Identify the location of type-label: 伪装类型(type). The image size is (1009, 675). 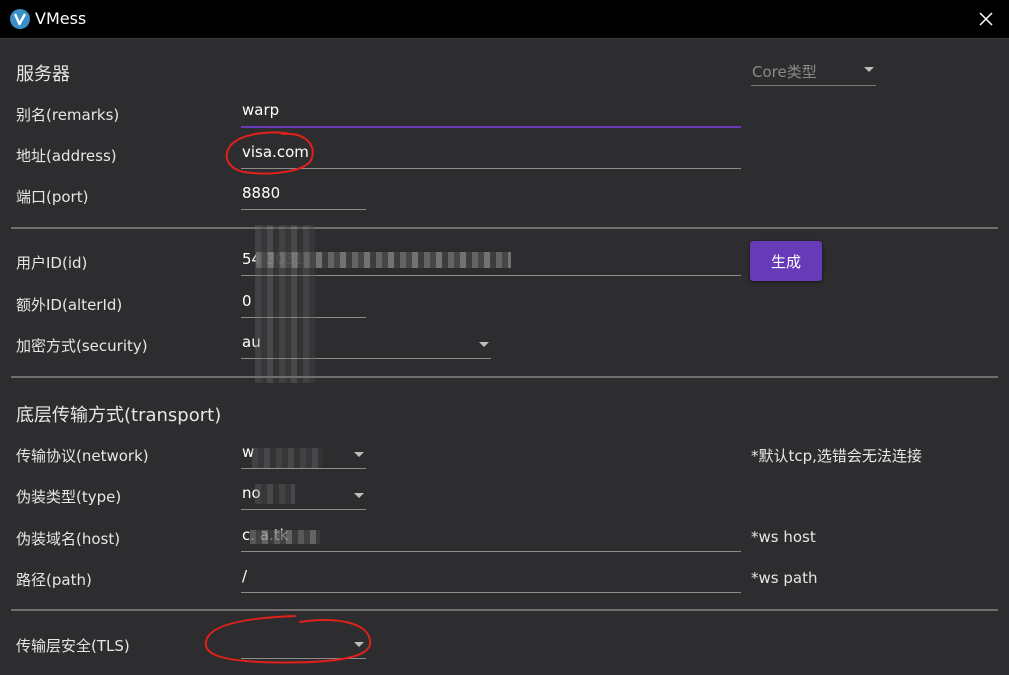
(69, 497).